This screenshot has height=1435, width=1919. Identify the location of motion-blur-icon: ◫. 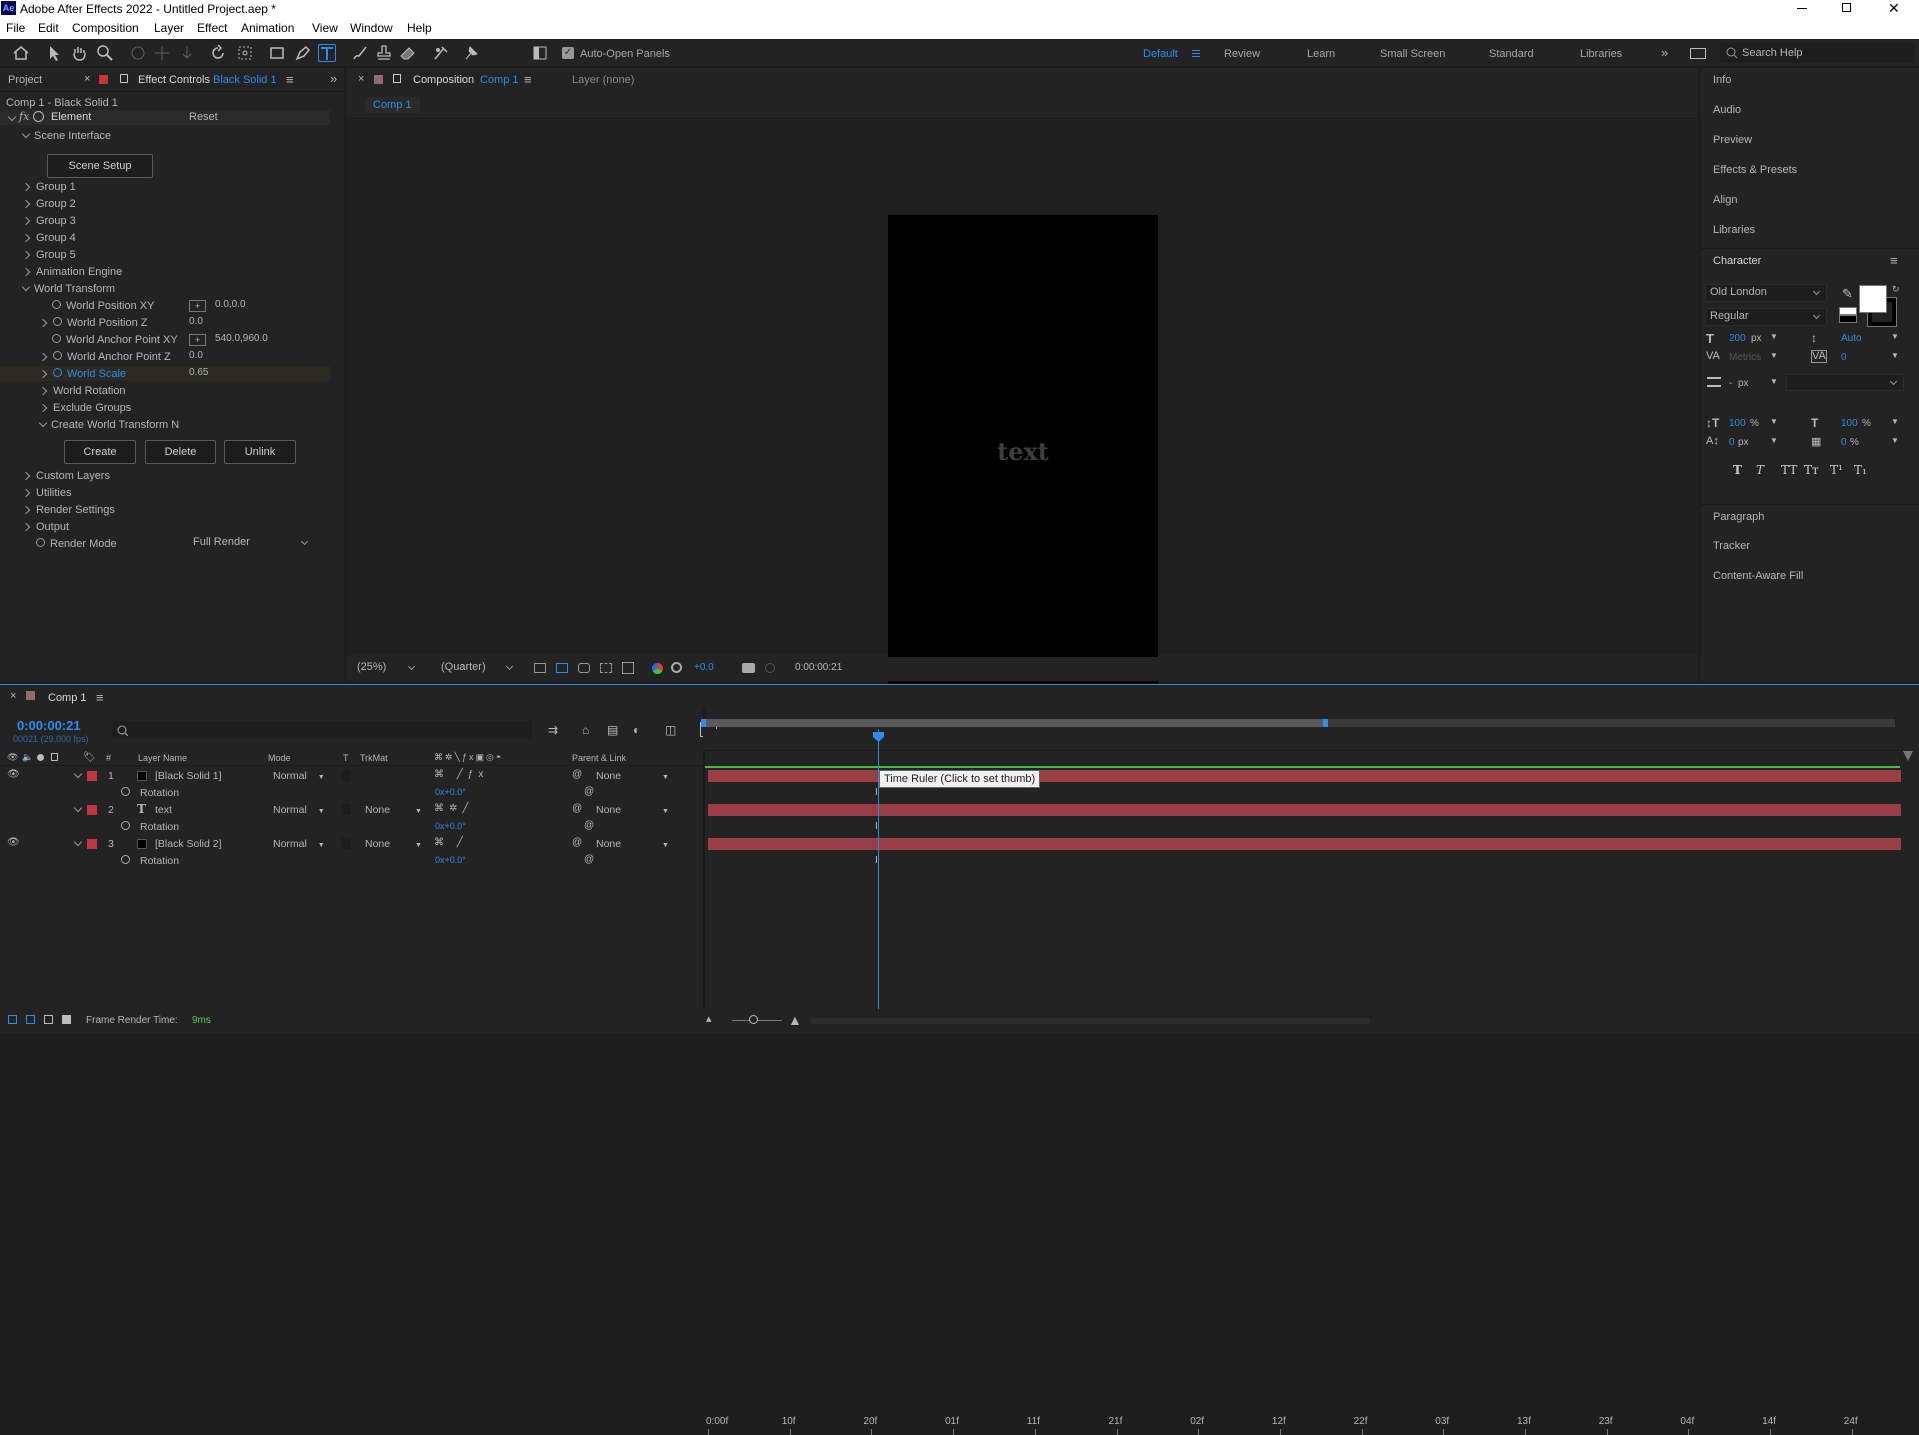
(670, 730).